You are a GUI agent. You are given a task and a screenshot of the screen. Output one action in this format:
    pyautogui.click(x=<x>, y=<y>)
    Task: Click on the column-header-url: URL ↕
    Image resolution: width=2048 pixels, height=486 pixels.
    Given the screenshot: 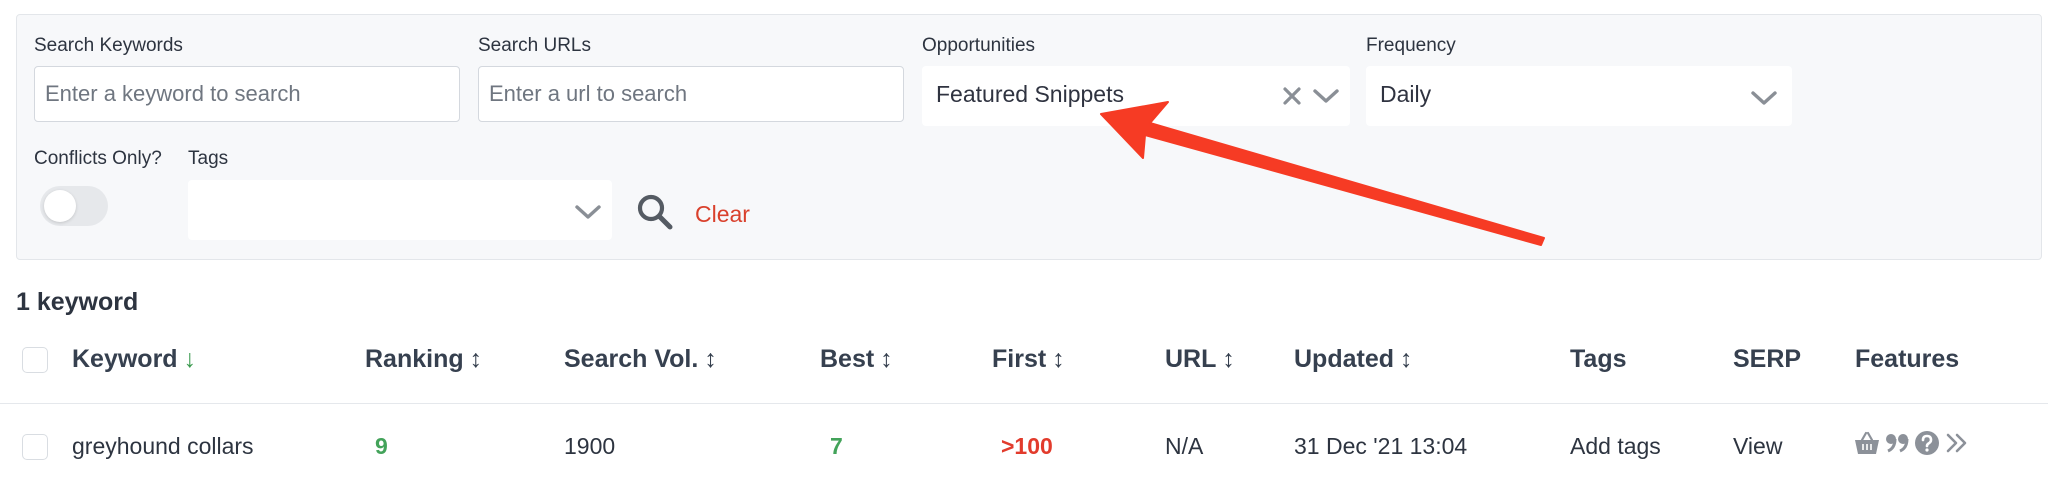 What is the action you would take?
    pyautogui.click(x=1200, y=359)
    